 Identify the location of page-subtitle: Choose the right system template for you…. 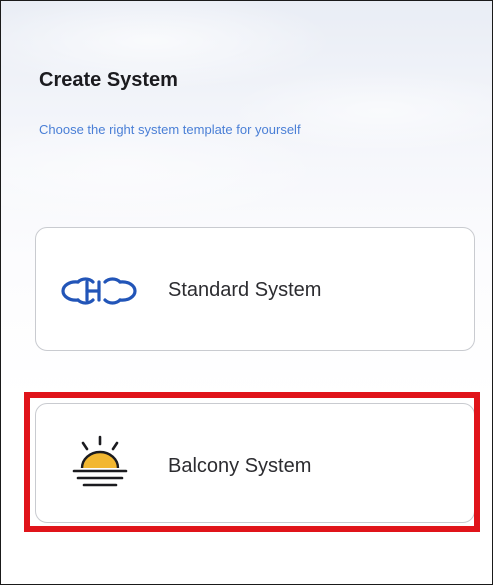
(170, 129).